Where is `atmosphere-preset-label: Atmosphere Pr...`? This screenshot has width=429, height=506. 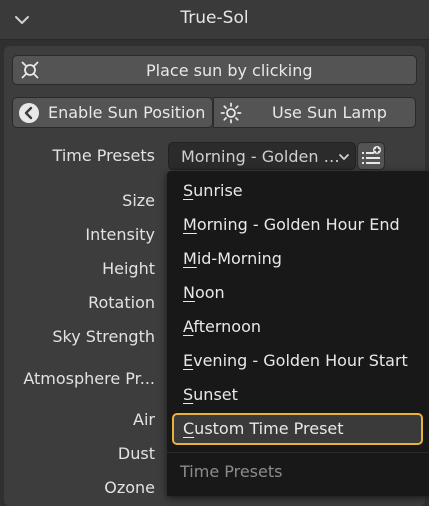 atmosphere-preset-label: Atmosphere Pr... is located at coordinates (89, 378).